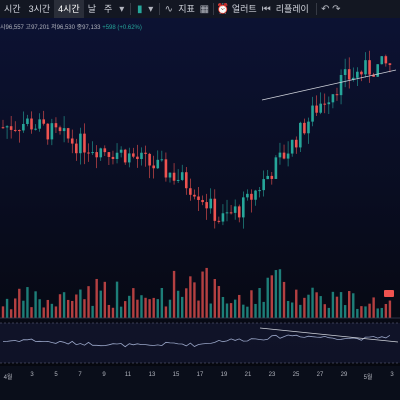 This screenshot has width=400, height=400. I want to click on dropdown-chevron-icon: ▾, so click(121, 9).